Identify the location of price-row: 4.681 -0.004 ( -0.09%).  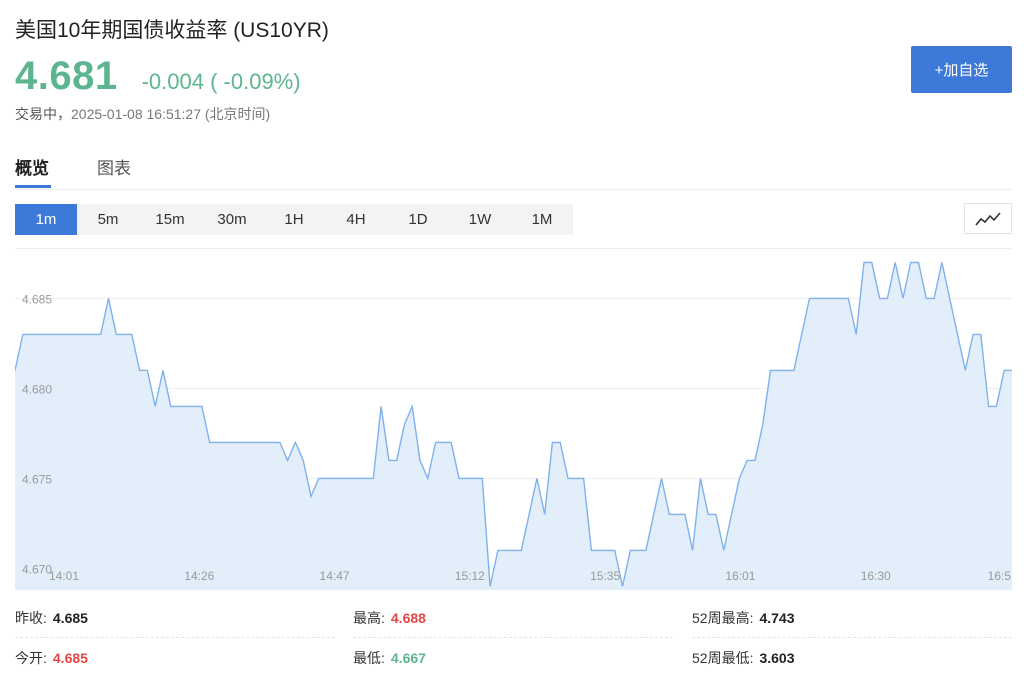
(158, 76).